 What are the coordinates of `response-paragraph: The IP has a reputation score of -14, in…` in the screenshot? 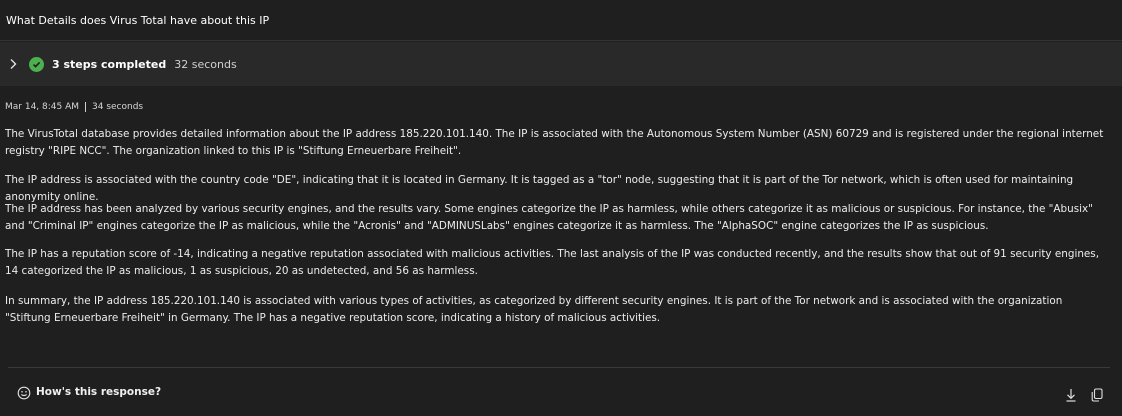 It's located at (552, 262).